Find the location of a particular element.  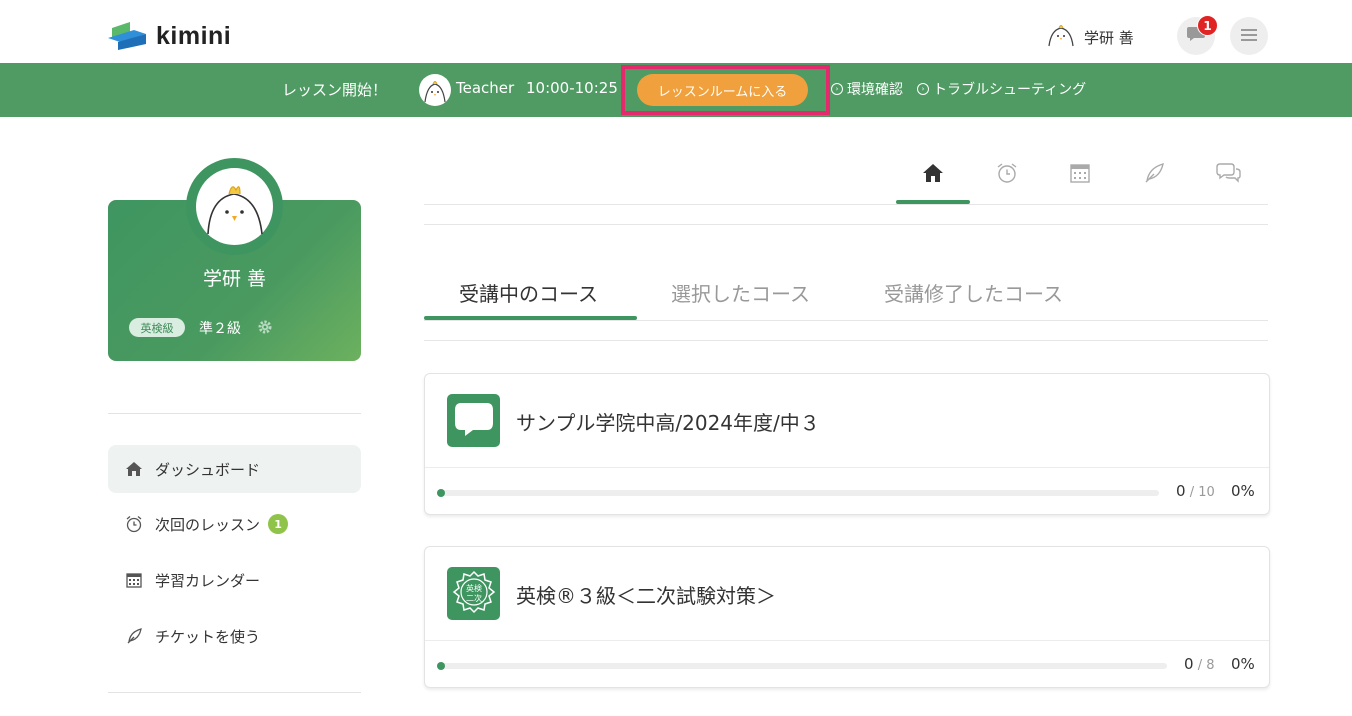

chat-icon is located at coordinates (1229, 175).